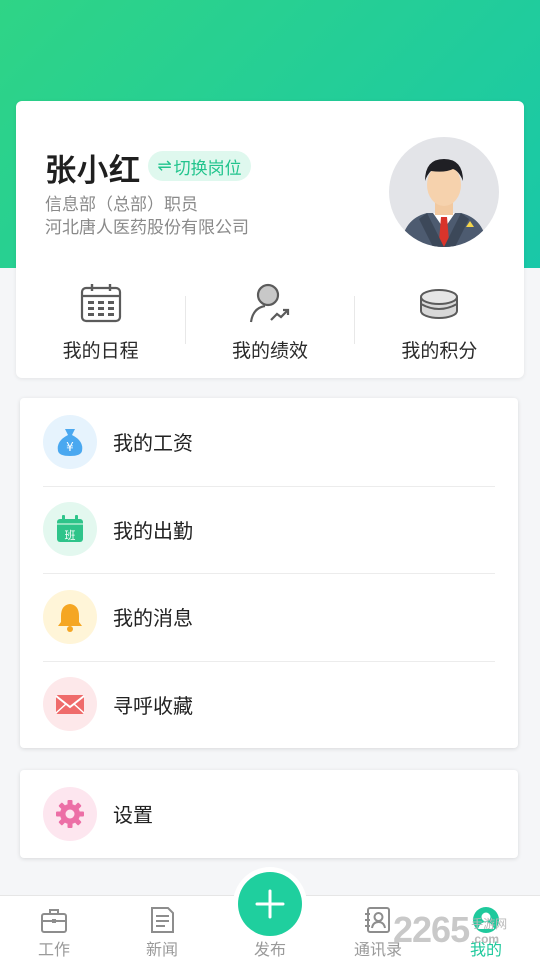 This screenshot has height=960, width=540. Describe the element at coordinates (439, 351) in the screenshot. I see `quick-action-label: 我的积分` at that location.